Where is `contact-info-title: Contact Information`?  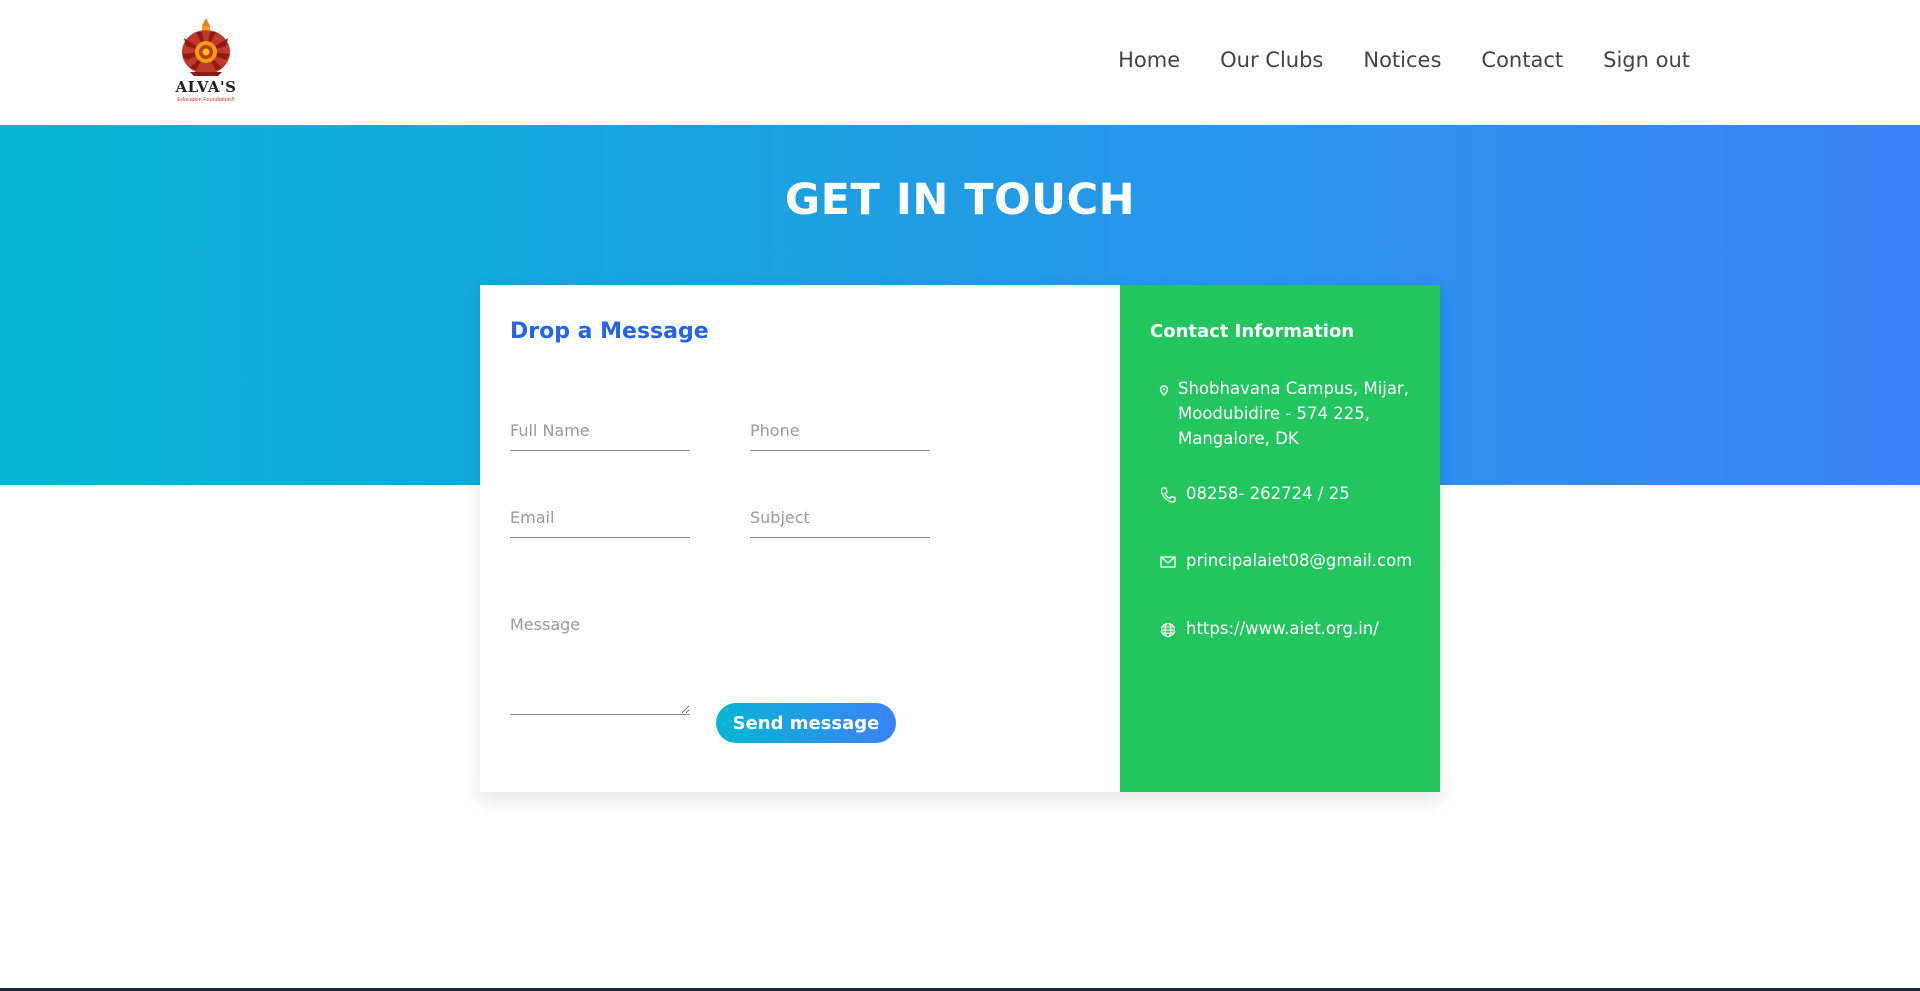 contact-info-title: Contact Information is located at coordinates (1252, 331).